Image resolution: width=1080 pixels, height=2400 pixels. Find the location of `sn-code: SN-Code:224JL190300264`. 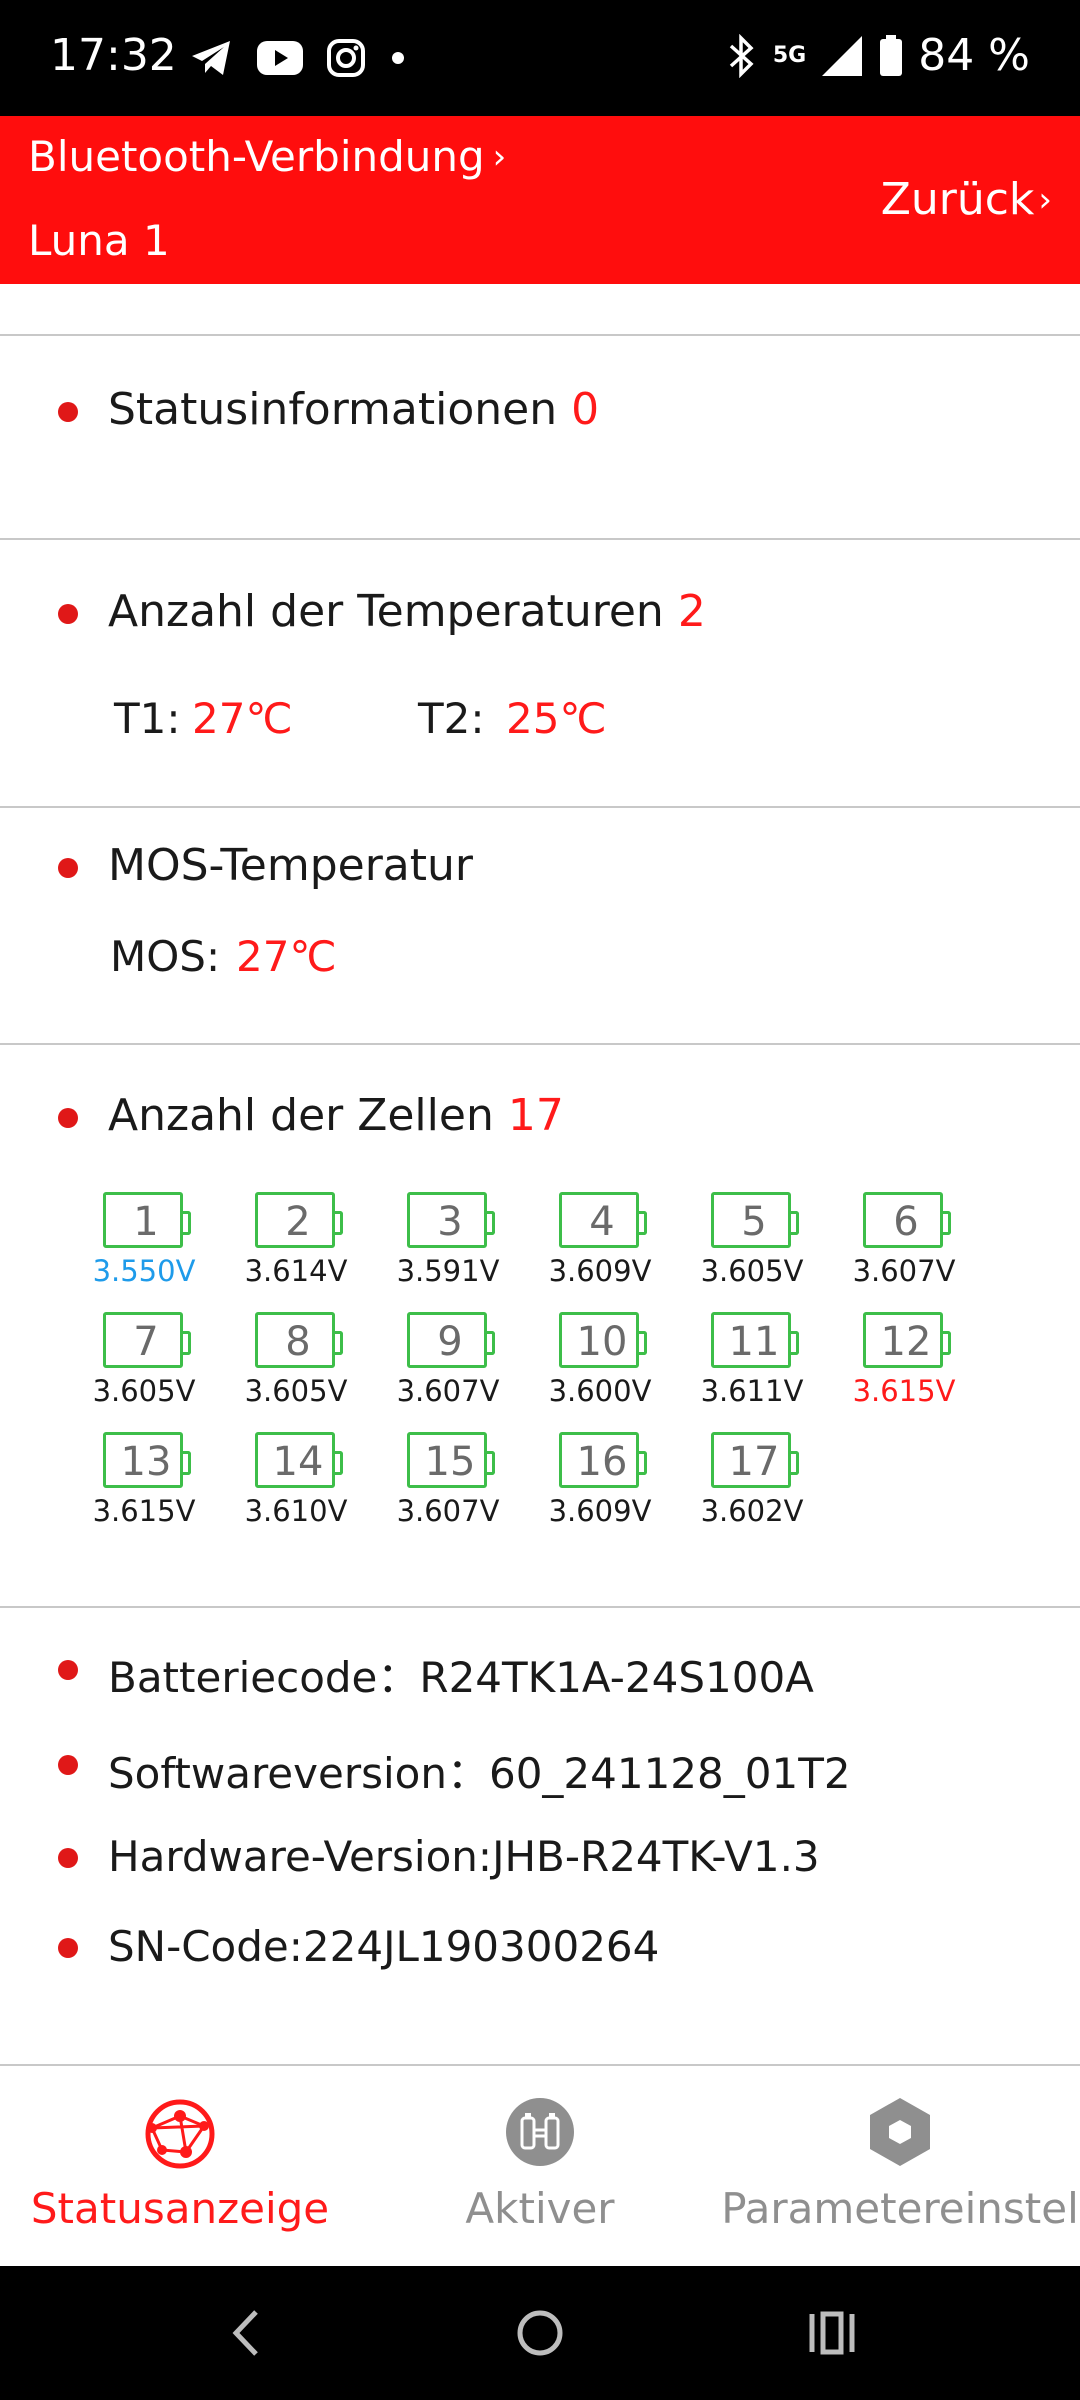

sn-code: SN-Code:224JL190300264 is located at coordinates (384, 1946).